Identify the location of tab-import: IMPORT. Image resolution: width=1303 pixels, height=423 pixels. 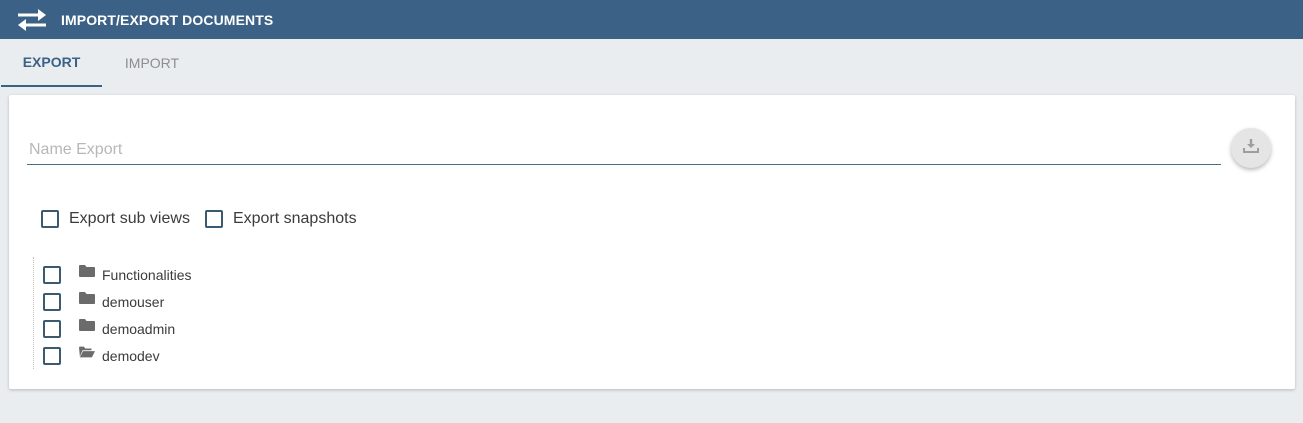
(152, 63).